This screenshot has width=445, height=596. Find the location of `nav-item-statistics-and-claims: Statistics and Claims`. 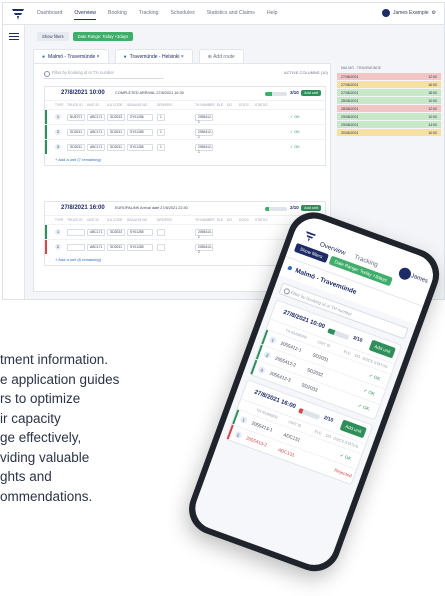

nav-item-statistics-and-claims: Statistics and Claims is located at coordinates (231, 15).